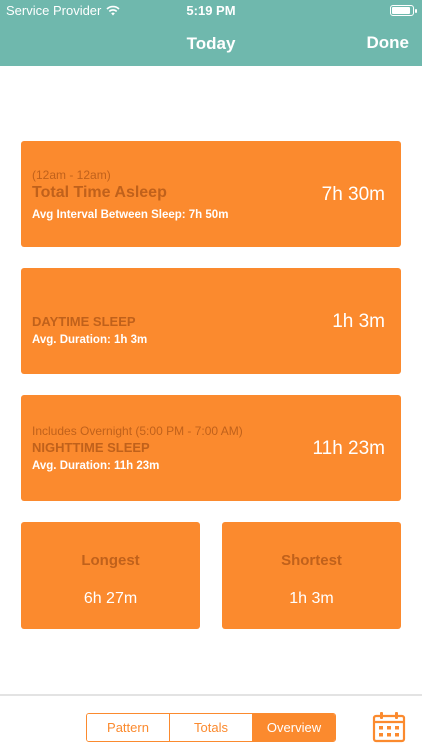 This screenshot has height=750, width=422. What do you see at coordinates (137, 431) in the screenshot?
I see `nighttime-range: Includes Overnight (5:00 PM - 7:00 AM)` at bounding box center [137, 431].